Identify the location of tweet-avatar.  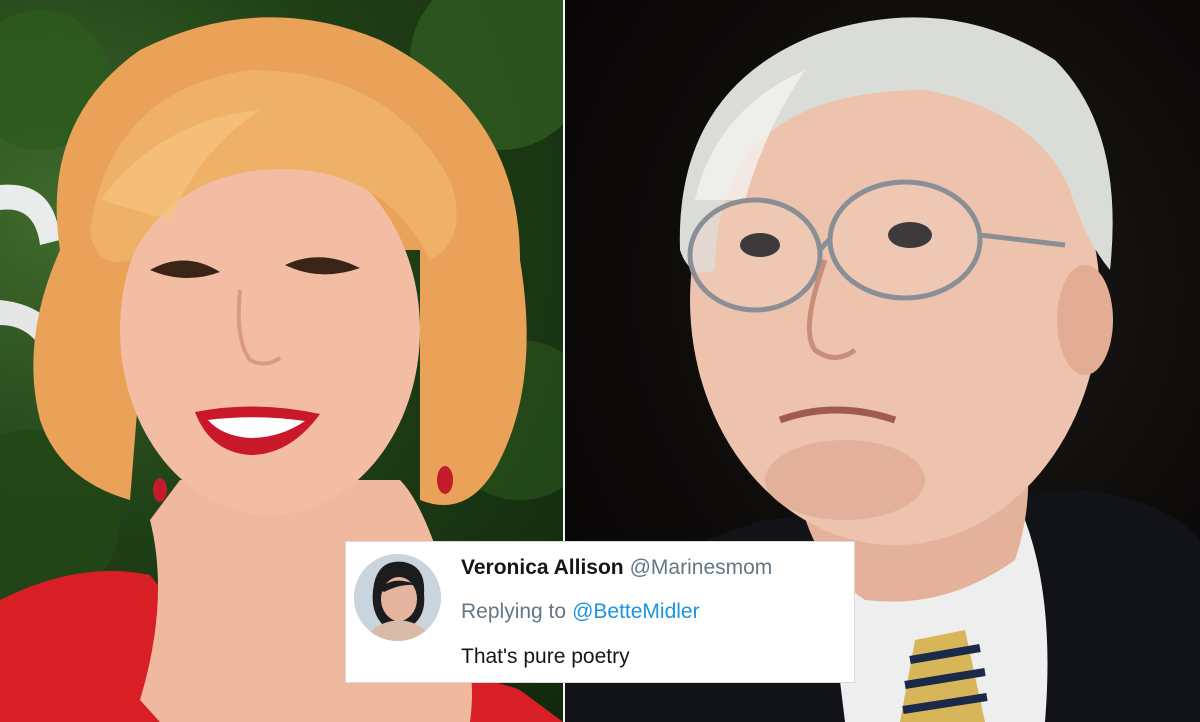
(397, 597).